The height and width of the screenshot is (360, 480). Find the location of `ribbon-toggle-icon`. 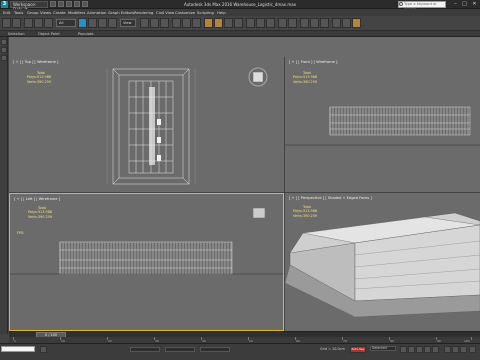

ribbon-toggle-icon is located at coordinates (292, 23).